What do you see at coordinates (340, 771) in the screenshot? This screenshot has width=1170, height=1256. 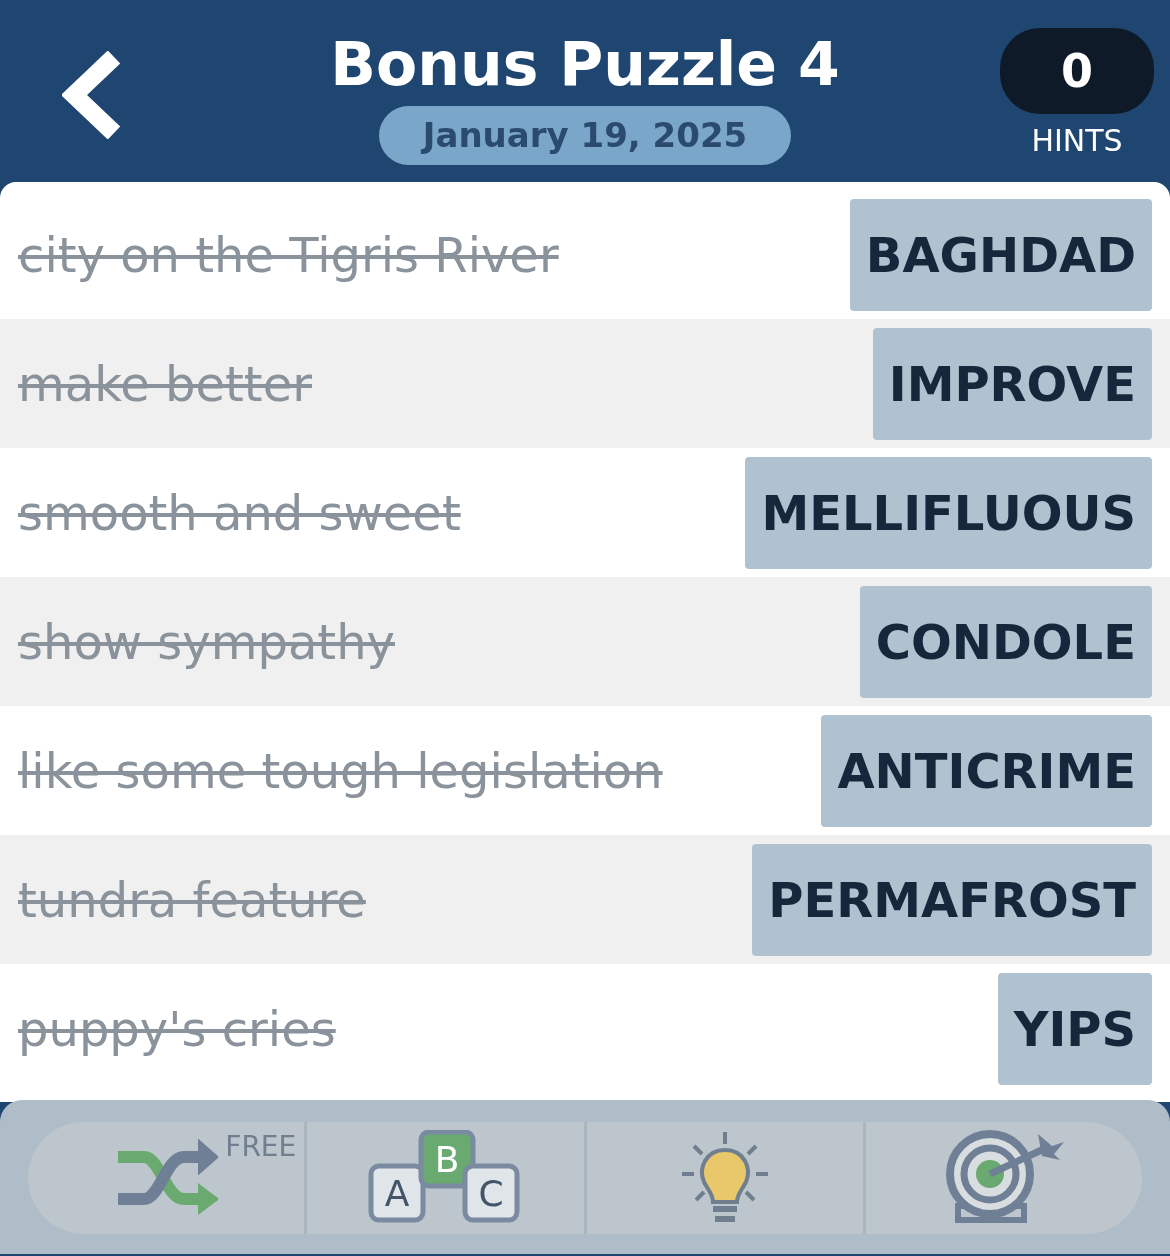 I see `clue-text: like some tough legislation` at bounding box center [340, 771].